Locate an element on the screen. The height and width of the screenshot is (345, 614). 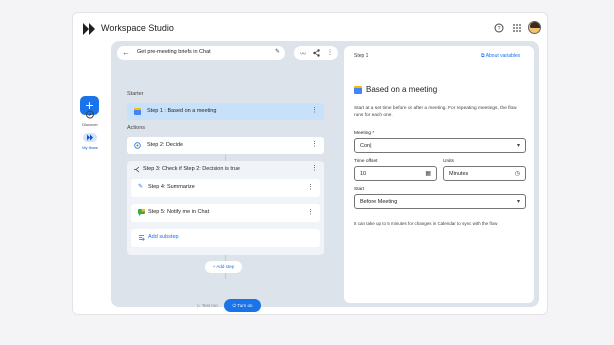
start-select: Before Meeting ▾ is located at coordinates (440, 201).